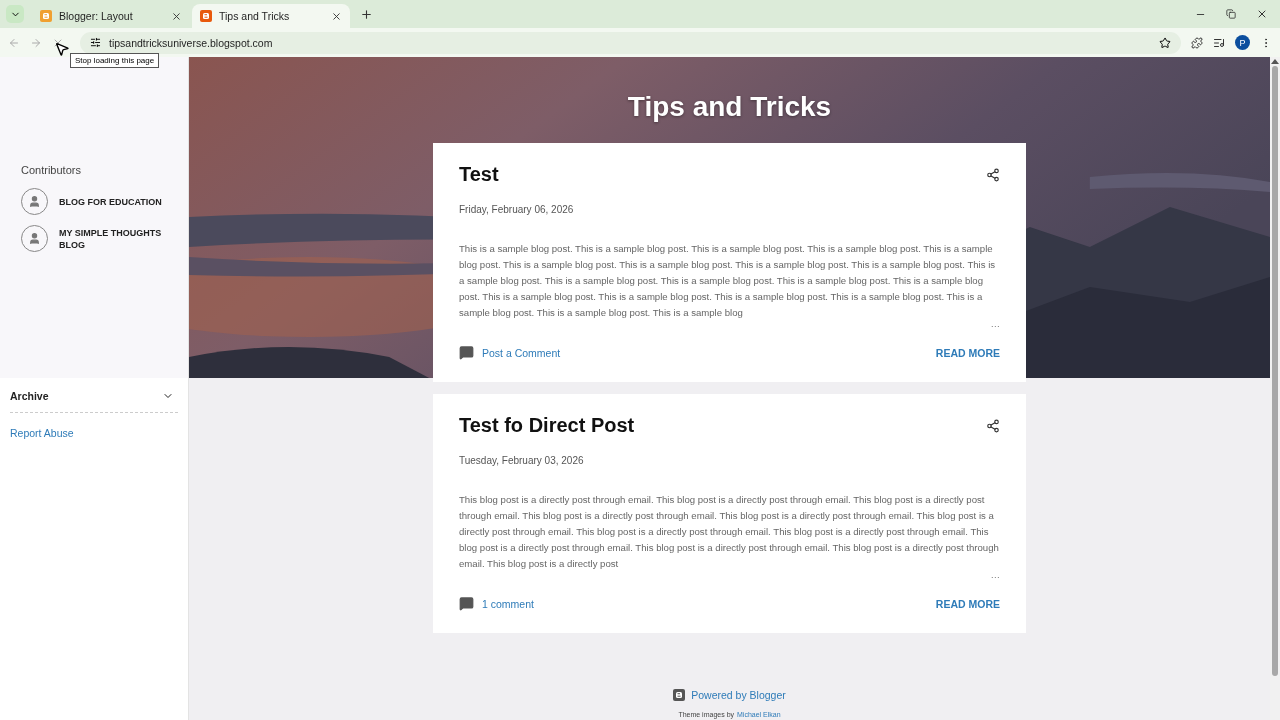 This screenshot has height=720, width=1280. I want to click on sidebar-heading: Contributors, so click(51, 170).